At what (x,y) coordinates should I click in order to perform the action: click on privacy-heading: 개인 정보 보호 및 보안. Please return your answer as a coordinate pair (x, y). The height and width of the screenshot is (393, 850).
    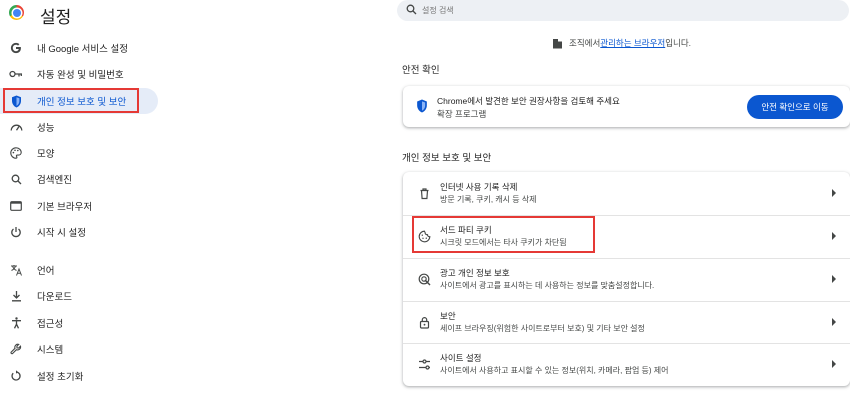
    Looking at the image, I should click on (447, 158).